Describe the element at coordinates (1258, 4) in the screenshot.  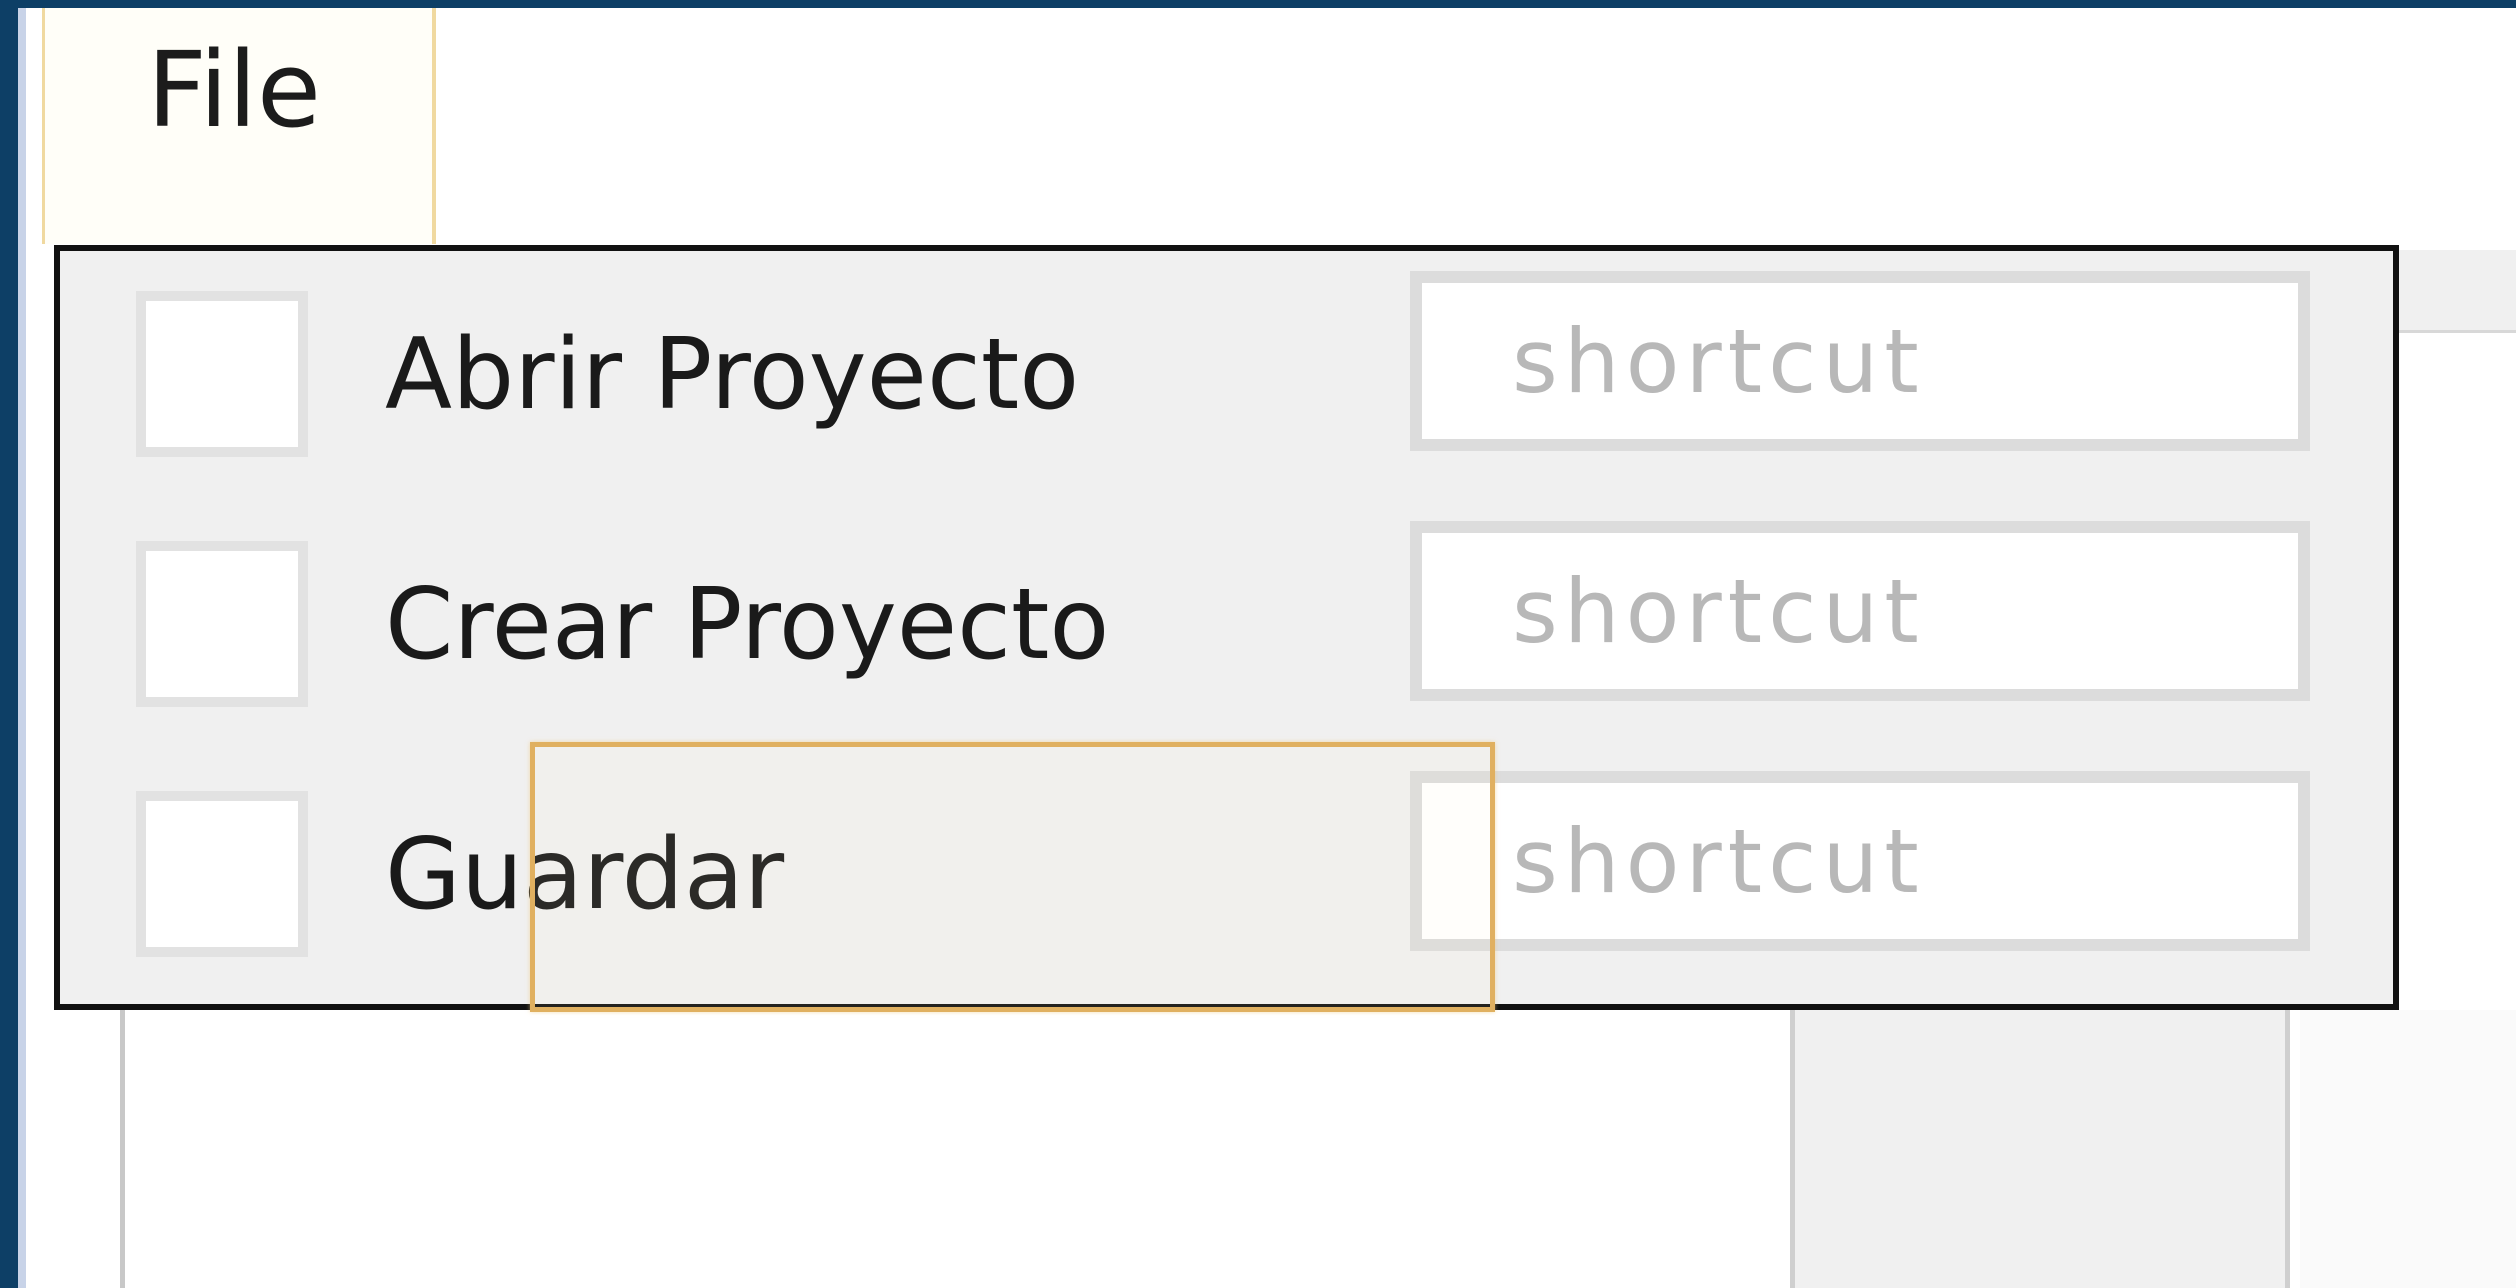
I see `window-frame-top` at that location.